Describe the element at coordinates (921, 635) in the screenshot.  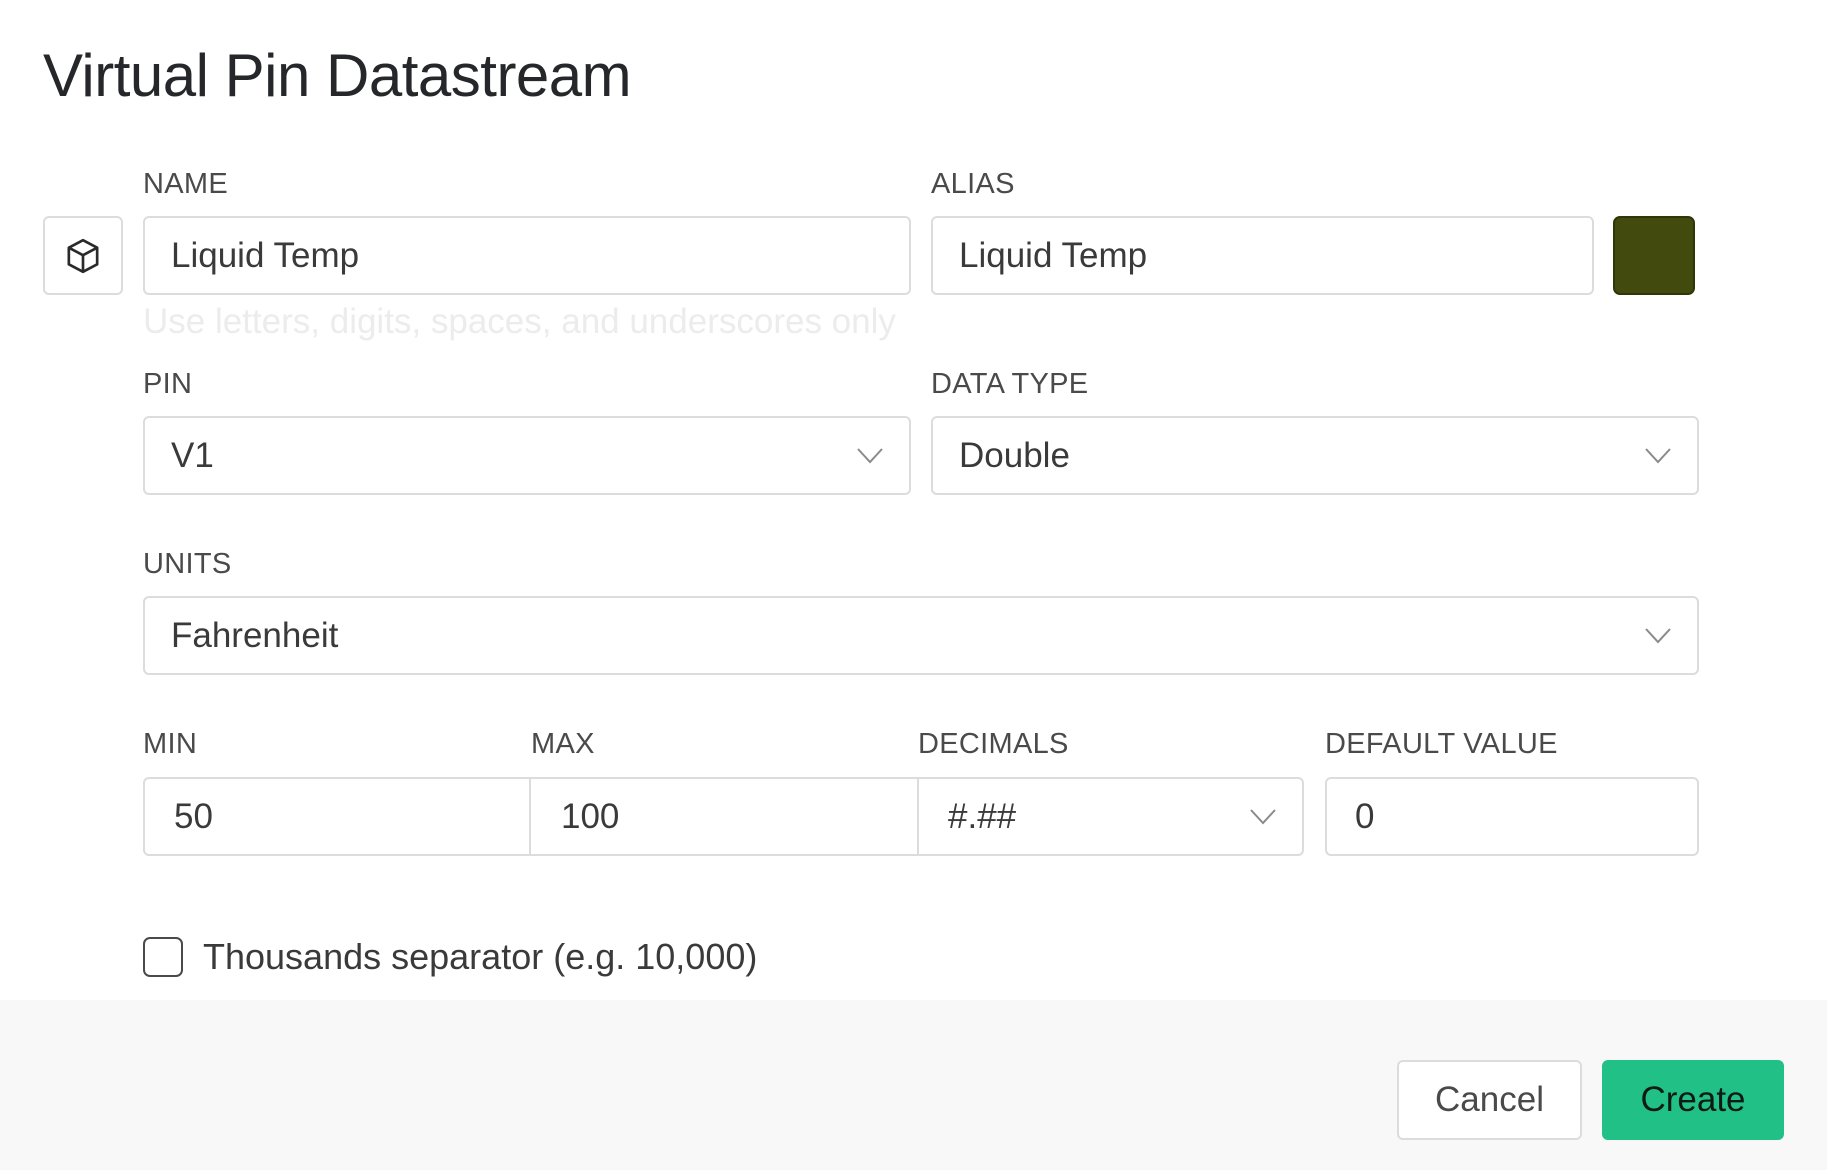
I see `units-select: Fahrenheit` at that location.